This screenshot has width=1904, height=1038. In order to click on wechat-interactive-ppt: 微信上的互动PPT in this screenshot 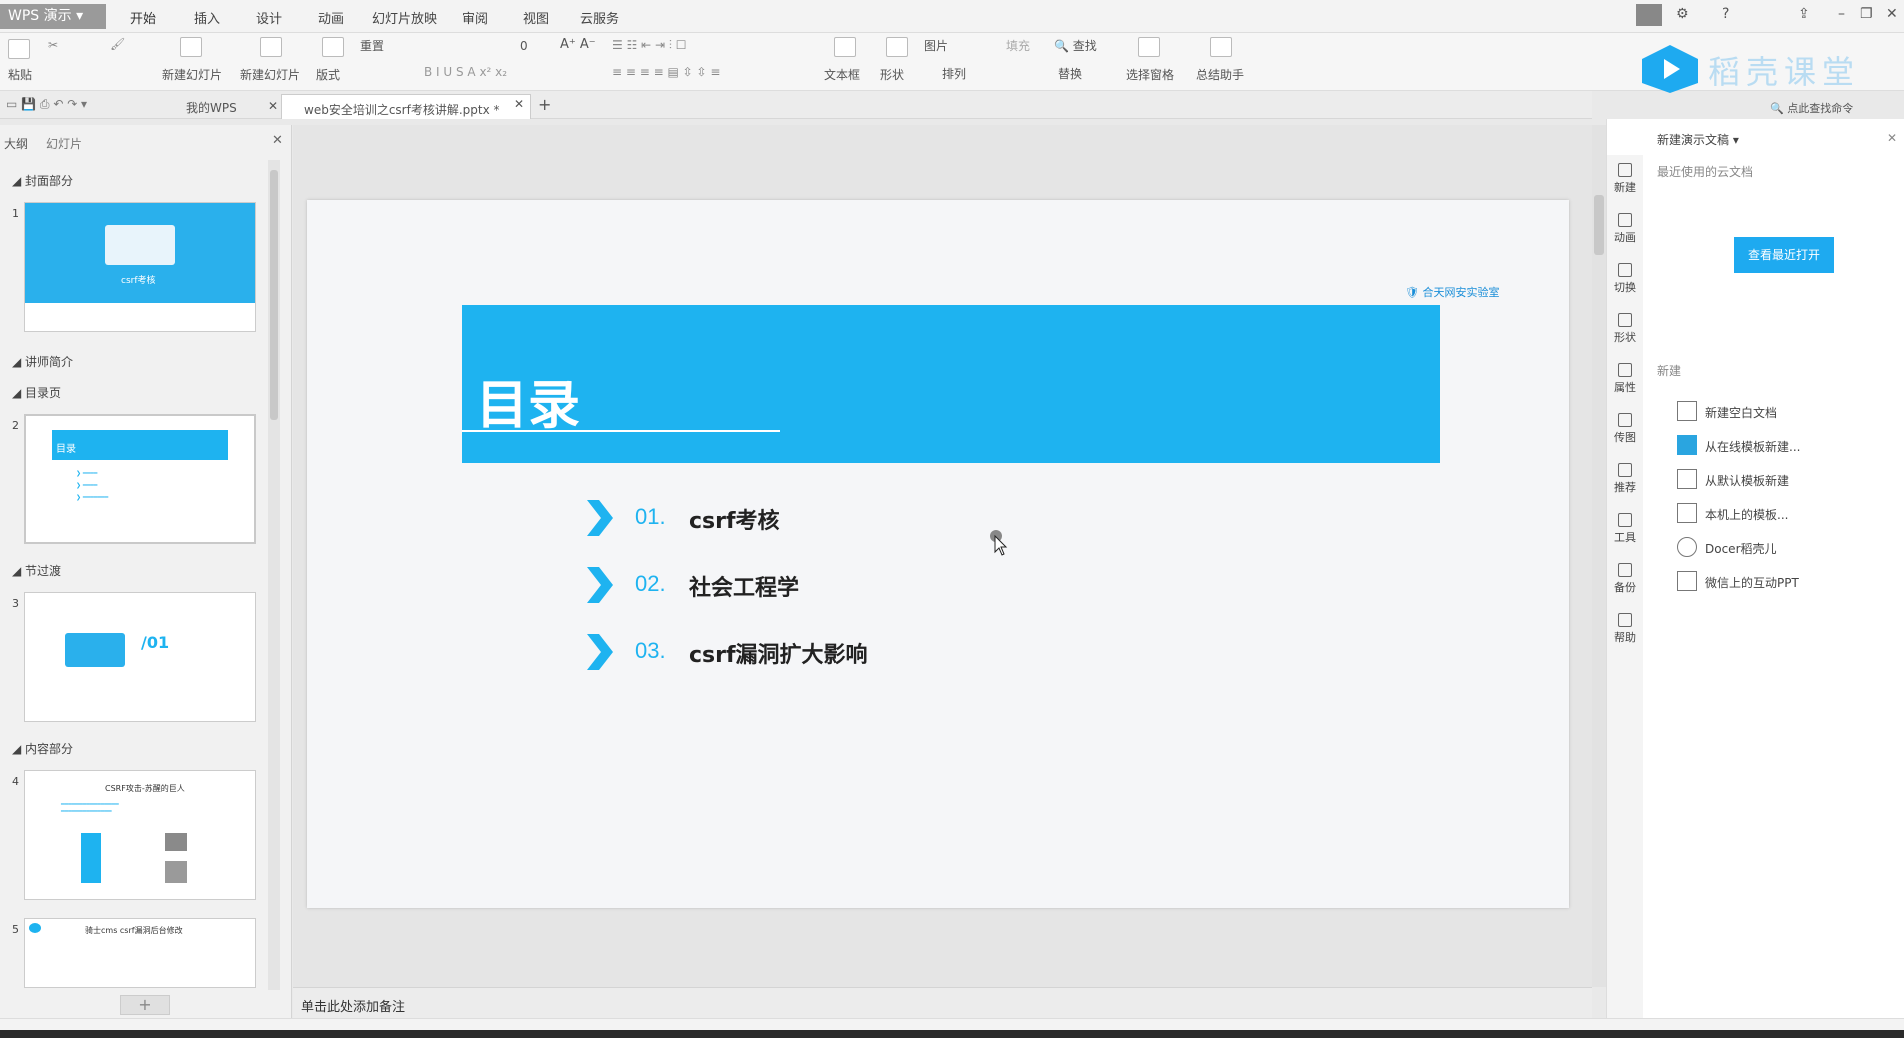, I will do `click(1738, 581)`.